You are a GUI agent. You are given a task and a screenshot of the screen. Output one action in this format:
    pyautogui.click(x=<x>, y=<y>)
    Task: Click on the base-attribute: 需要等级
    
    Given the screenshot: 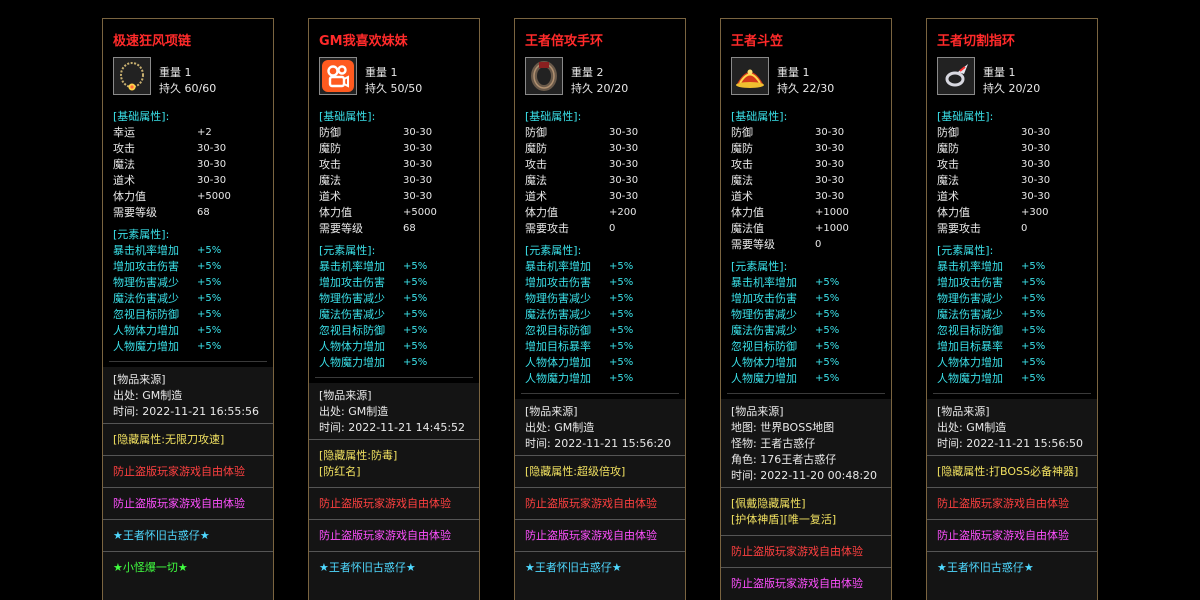 What is the action you would take?
    pyautogui.click(x=135, y=212)
    